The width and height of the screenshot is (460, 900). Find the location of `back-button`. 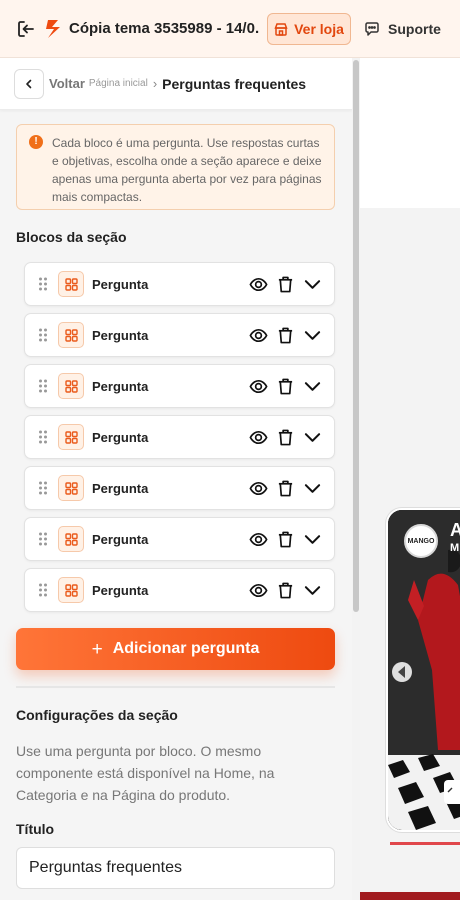

back-button is located at coordinates (29, 83).